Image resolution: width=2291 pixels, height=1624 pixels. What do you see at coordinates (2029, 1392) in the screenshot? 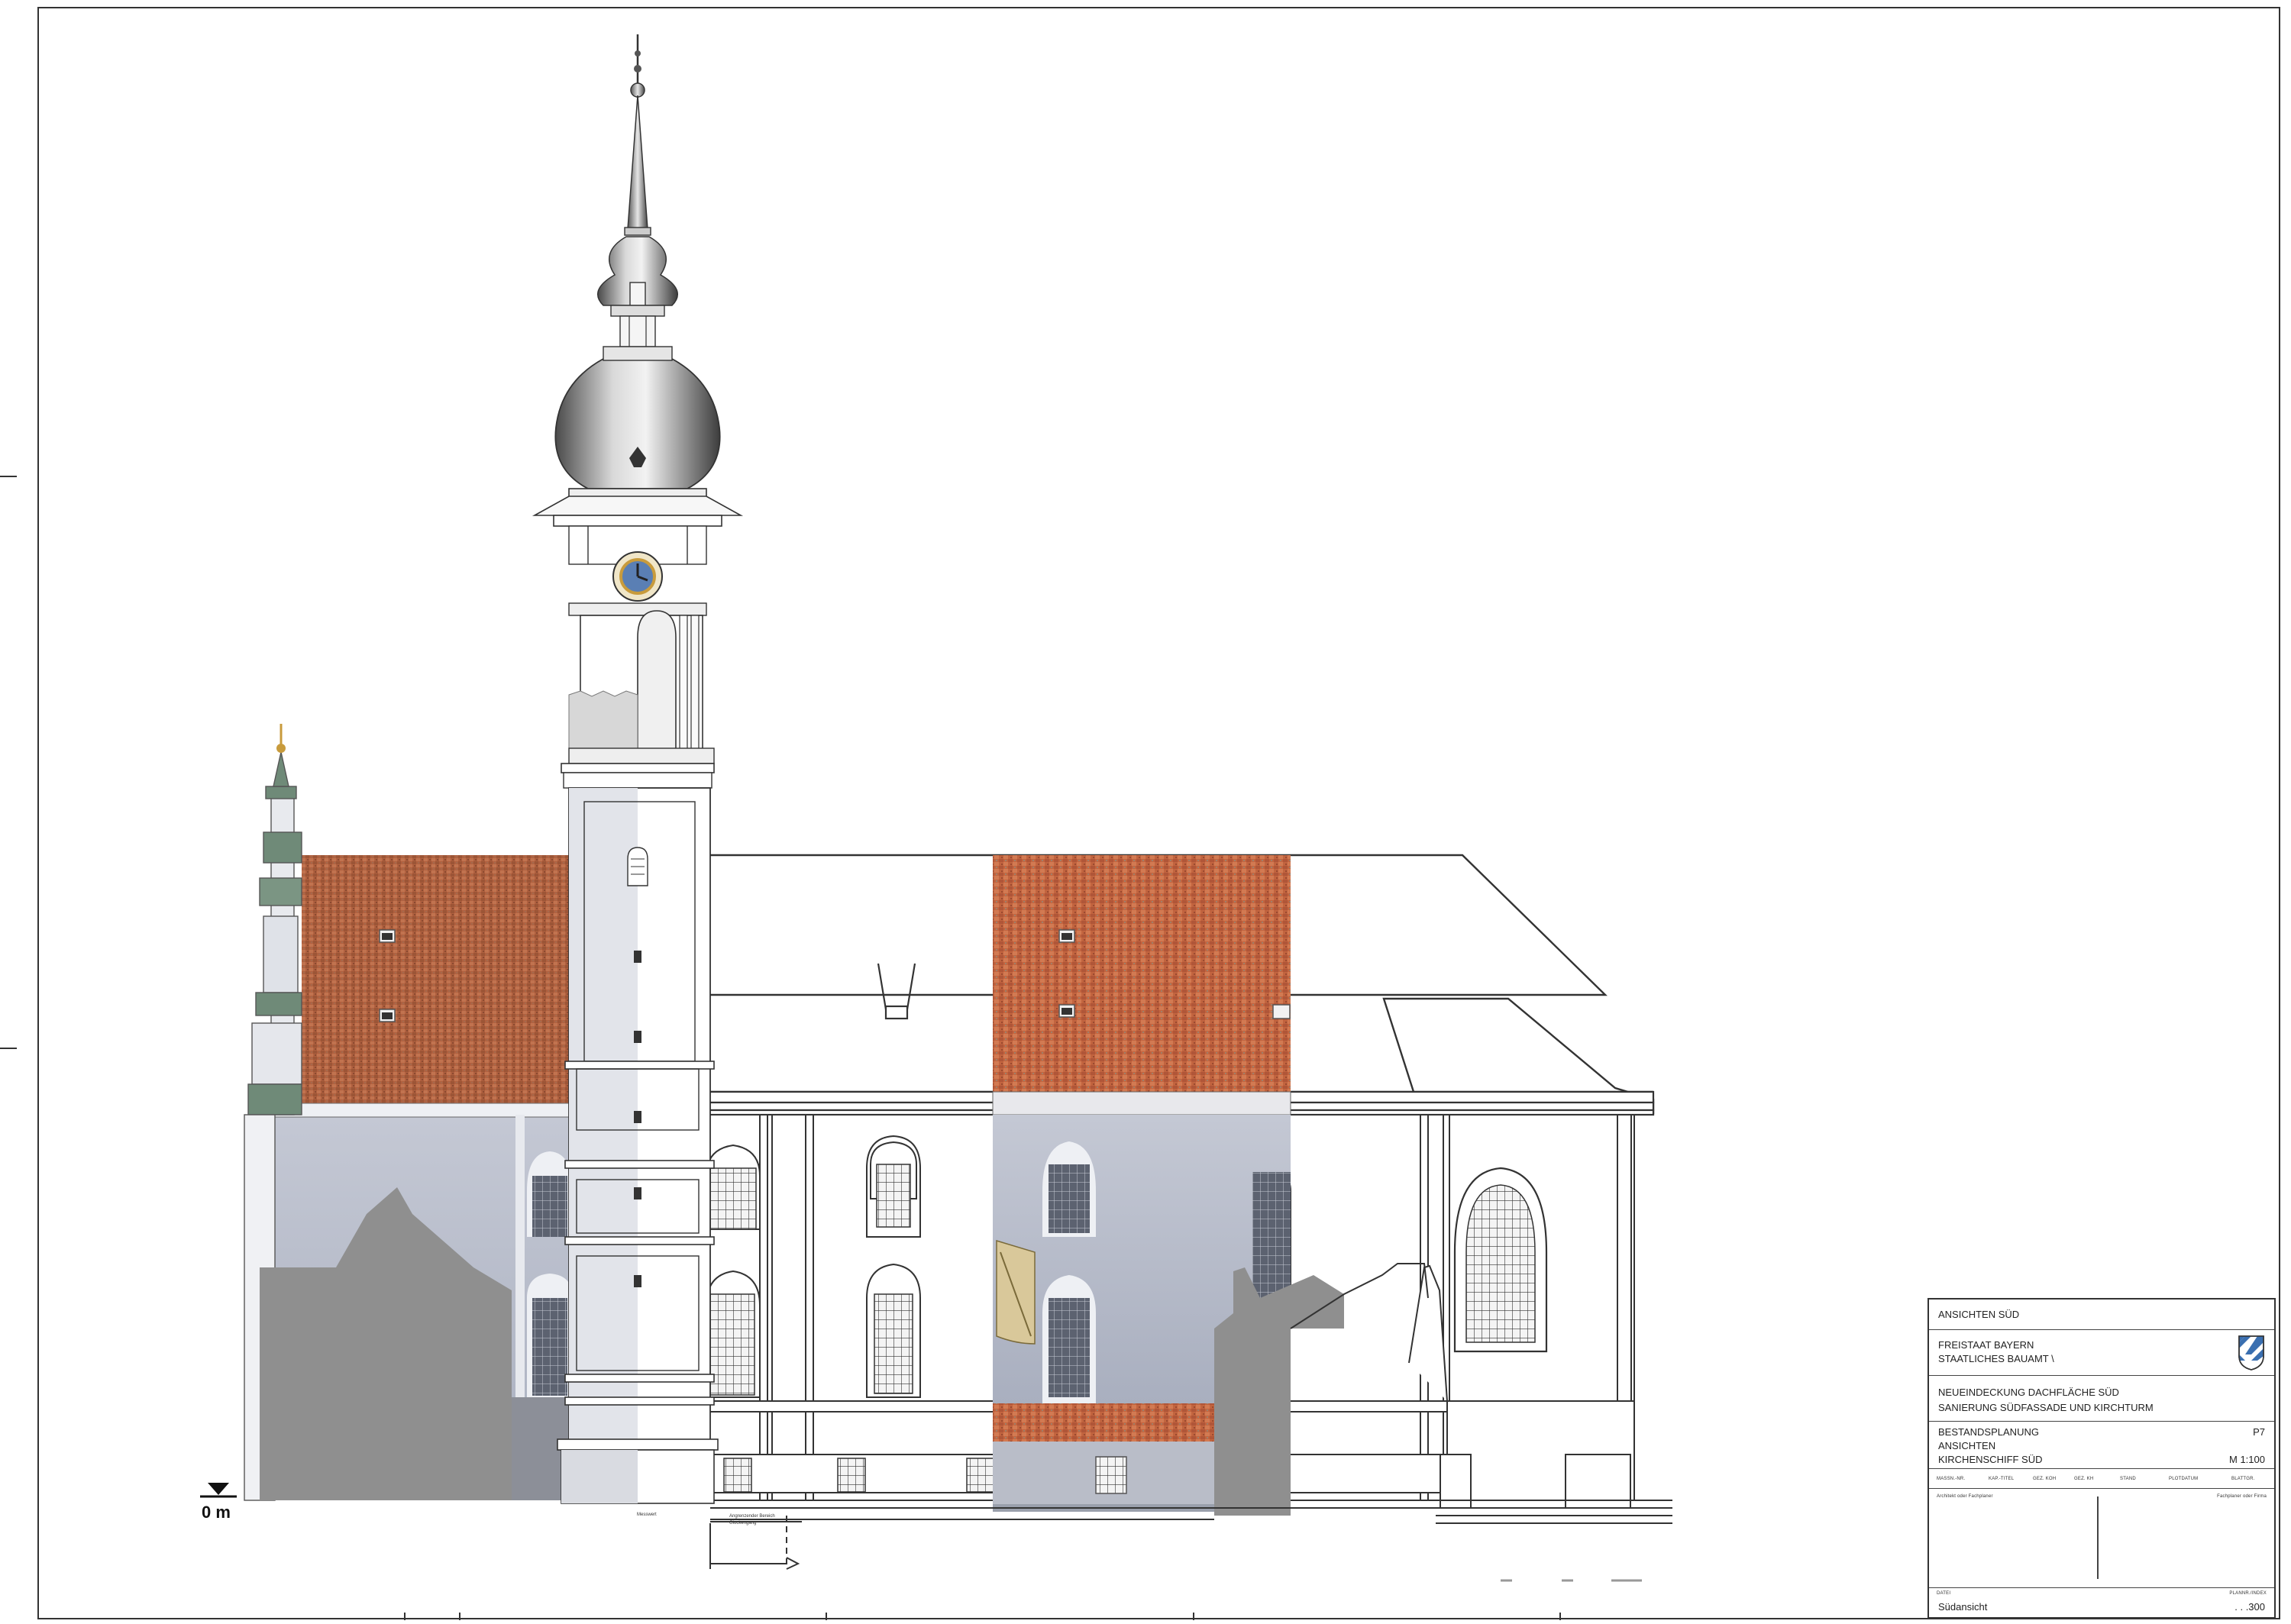
I see `project-line-1: NEUEINDECKUNG DACHFLÄCHE SÜD` at bounding box center [2029, 1392].